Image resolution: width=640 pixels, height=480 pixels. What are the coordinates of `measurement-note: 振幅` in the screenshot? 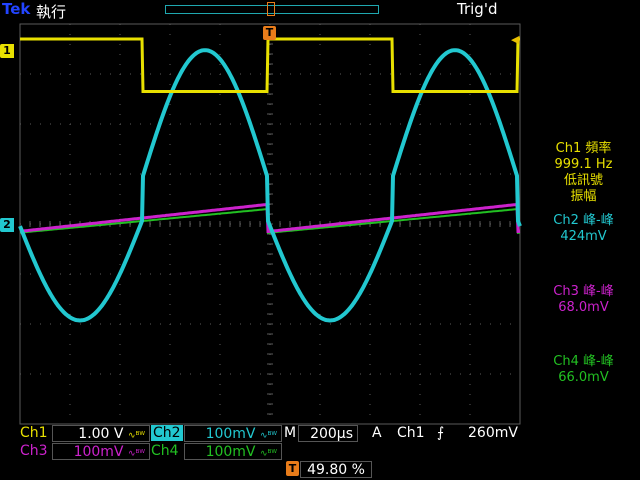 It's located at (583, 196).